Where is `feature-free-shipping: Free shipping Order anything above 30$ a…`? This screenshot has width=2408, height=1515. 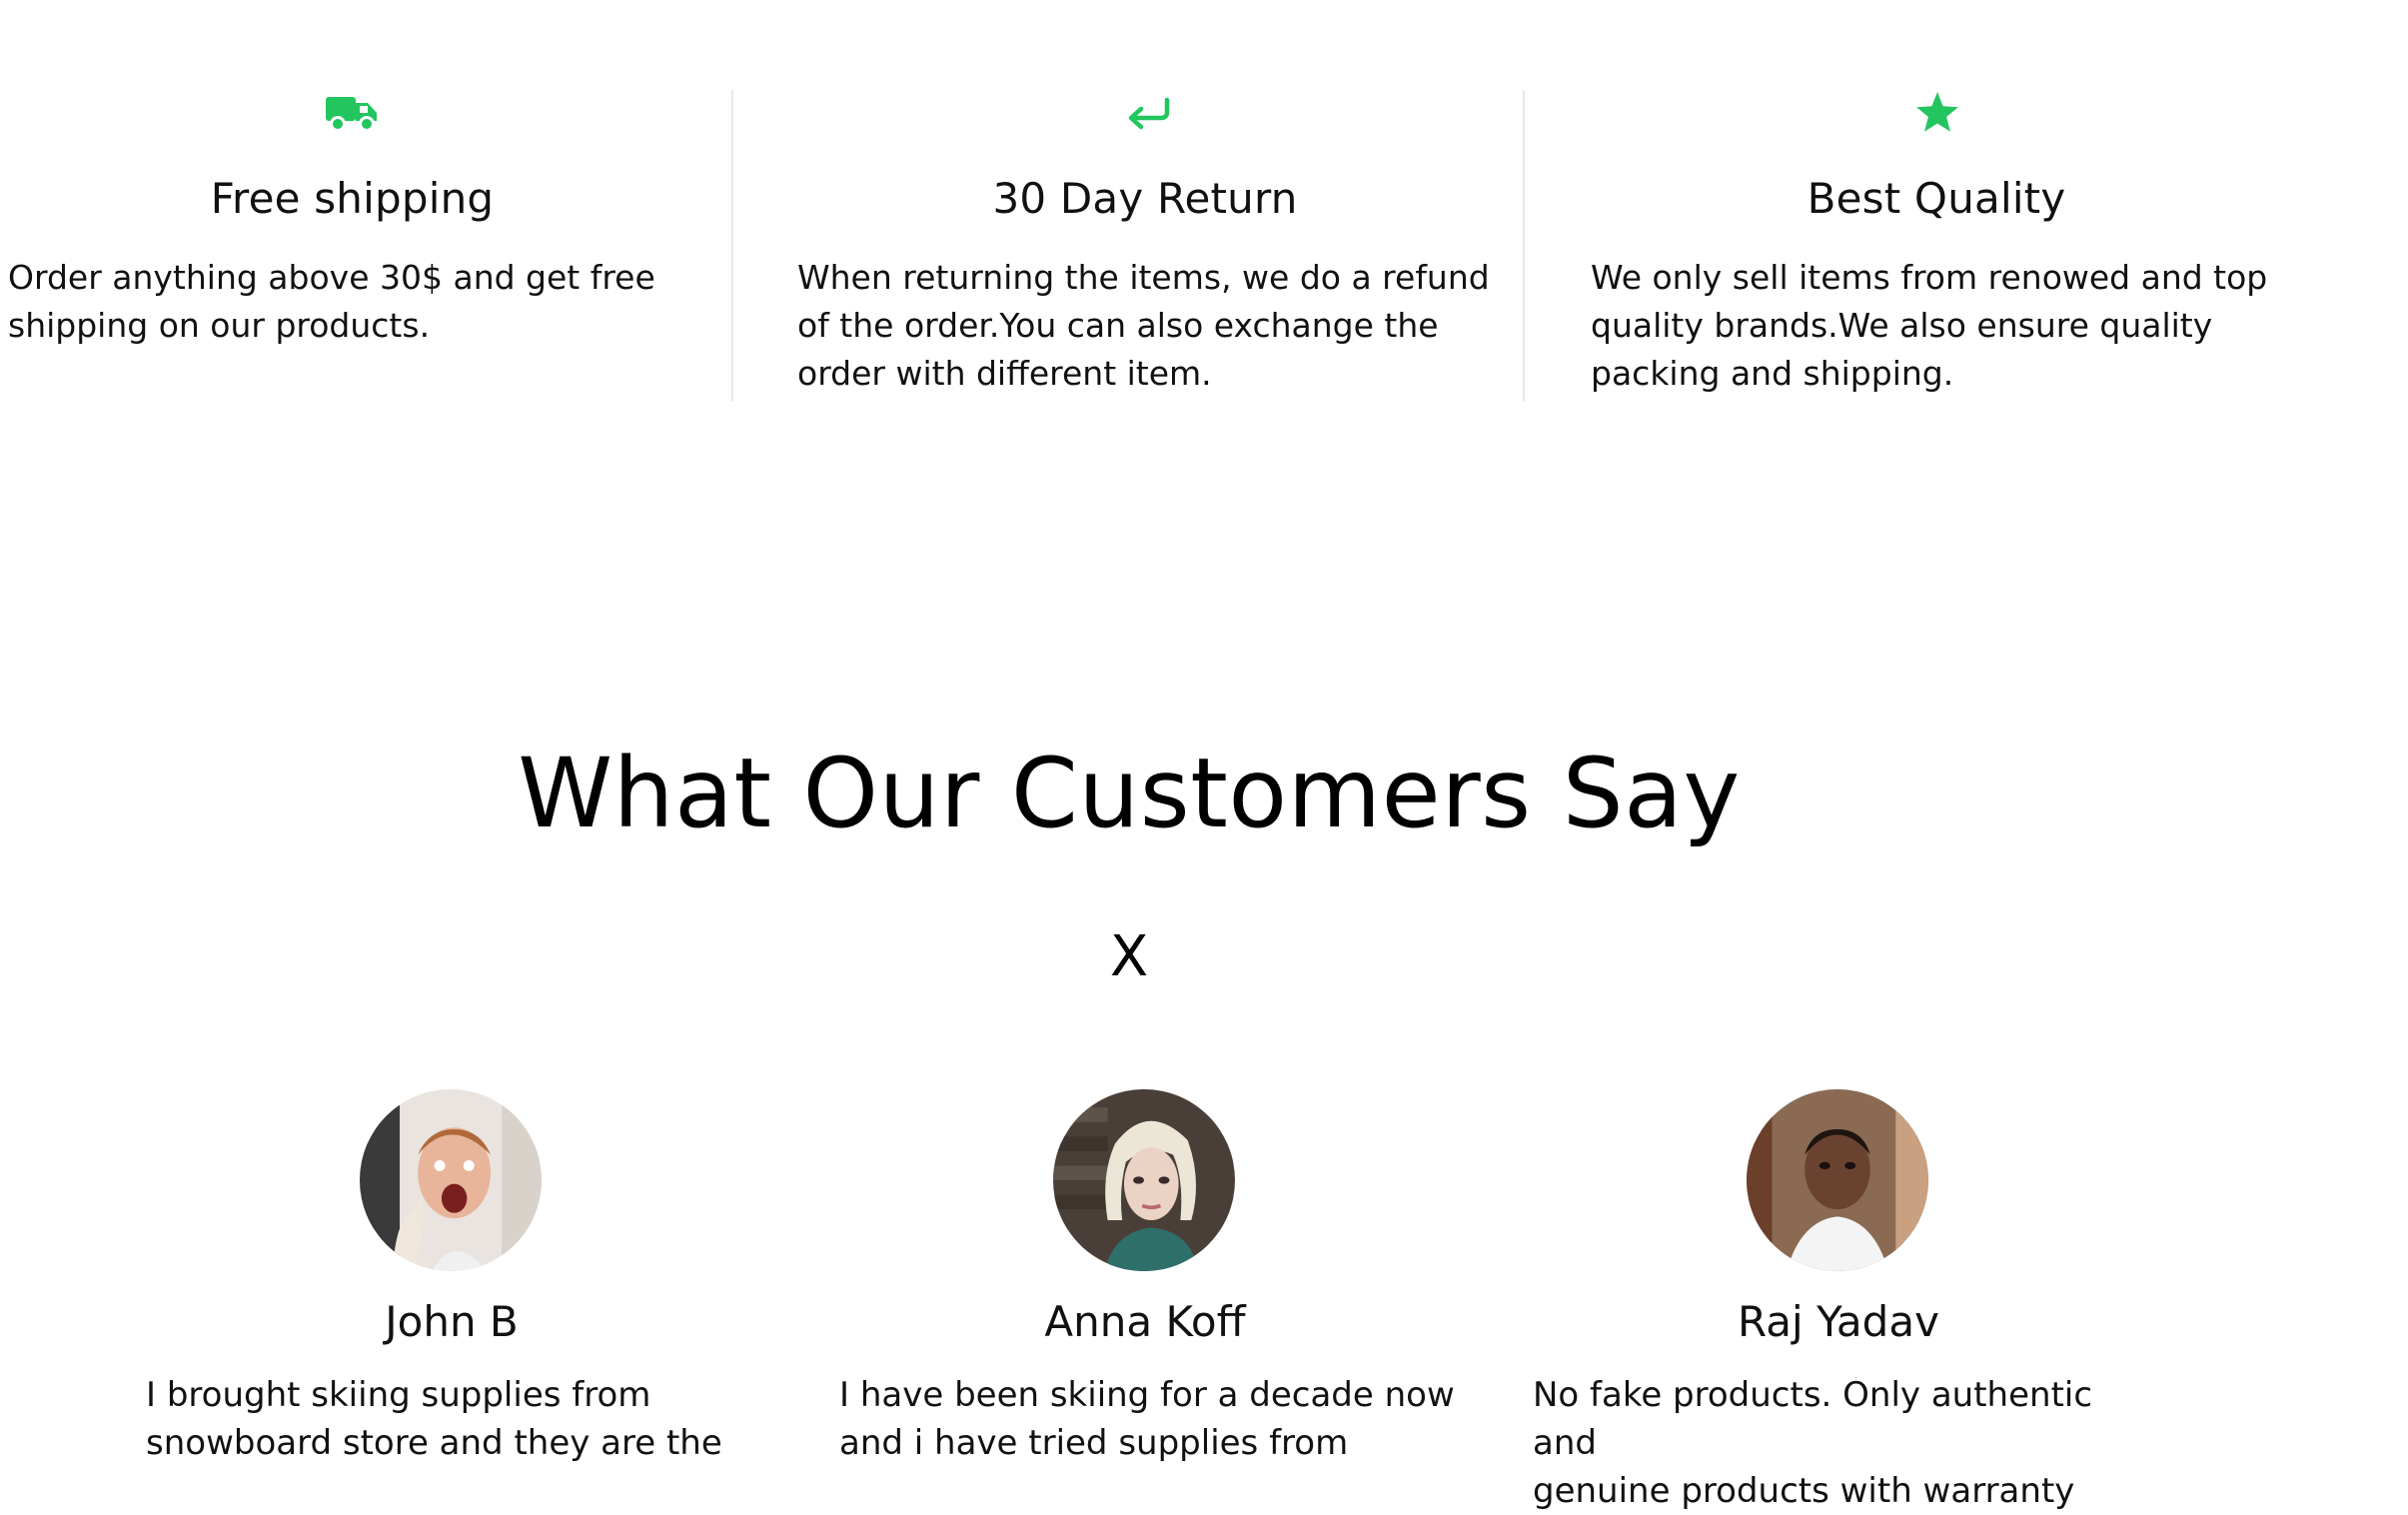
feature-free-shipping: Free shipping Order anything above 30$ a… is located at coordinates (352, 248).